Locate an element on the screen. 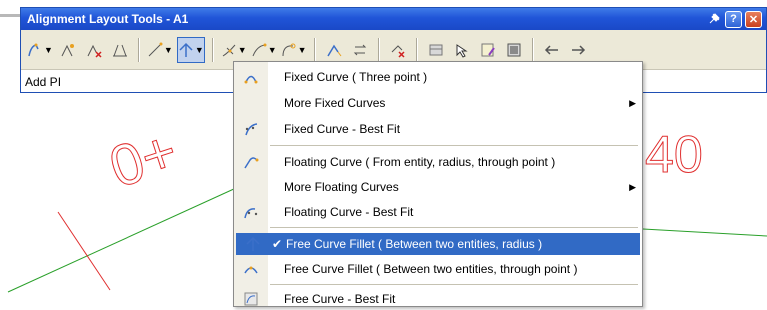 Image resolution: width=767 pixels, height=310 pixels. reverse-direction-icon is located at coordinates (359, 49).